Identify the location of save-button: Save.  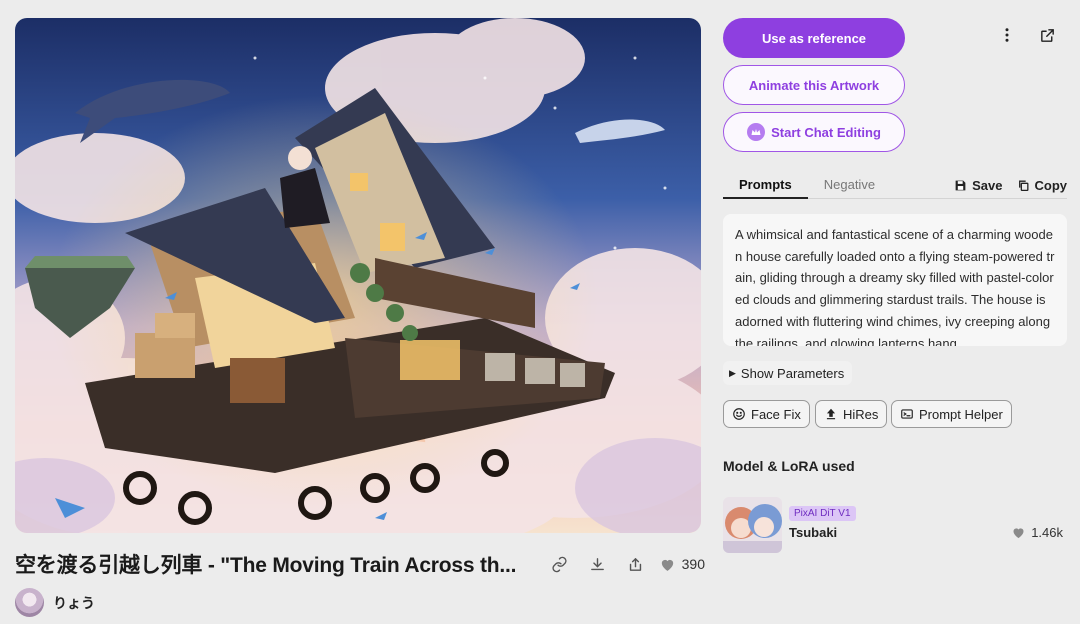
(978, 185).